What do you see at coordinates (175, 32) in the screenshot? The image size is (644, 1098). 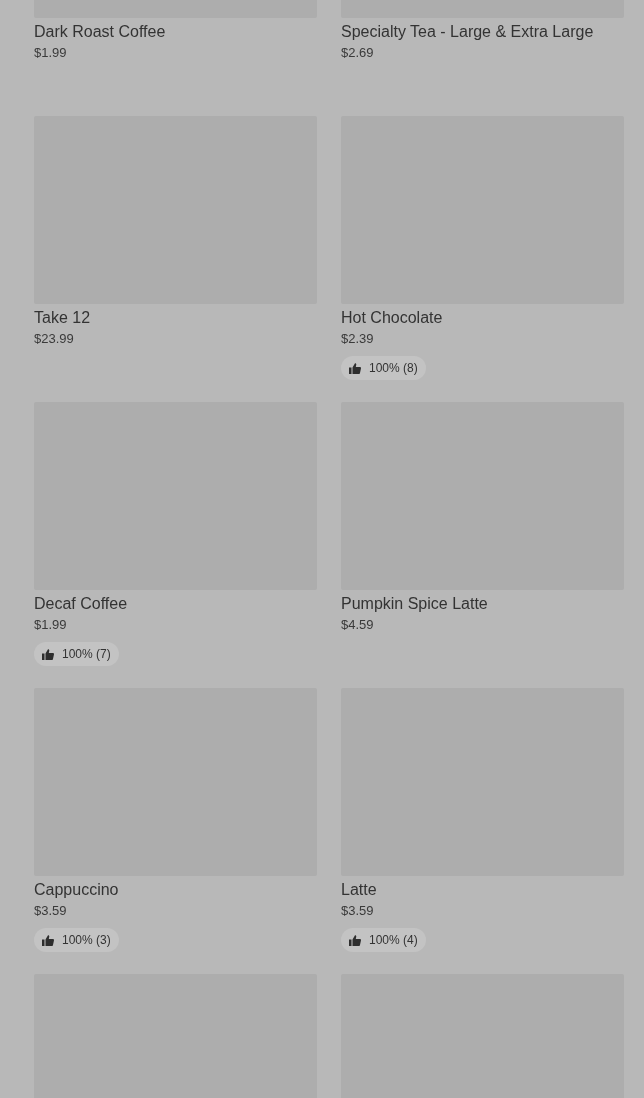 I see `product-name: Dark Roast Coffee` at bounding box center [175, 32].